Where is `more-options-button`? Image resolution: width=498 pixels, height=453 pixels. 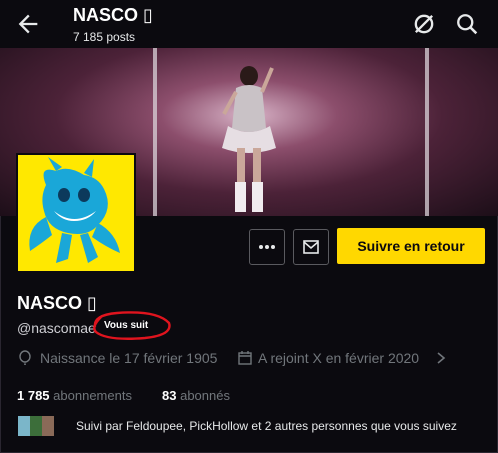
more-options-button is located at coordinates (267, 247).